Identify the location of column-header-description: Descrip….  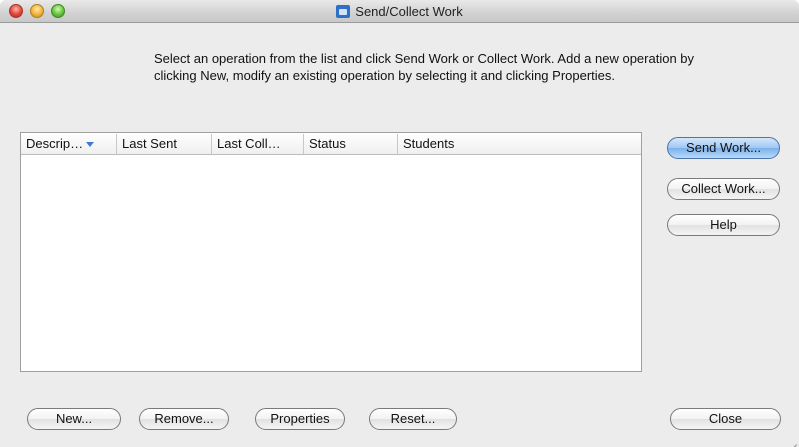
(69, 144).